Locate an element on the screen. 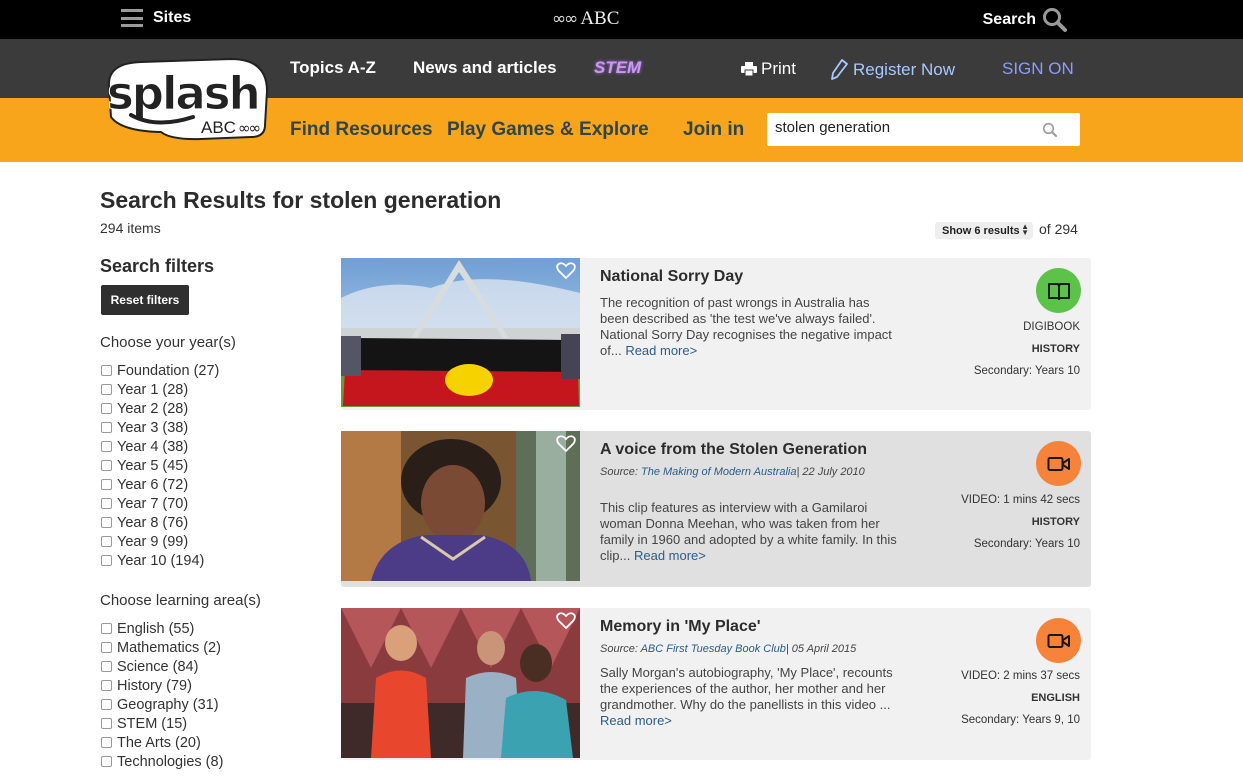 The height and width of the screenshot is (779, 1243). nav-stem: STEM is located at coordinates (617, 68).